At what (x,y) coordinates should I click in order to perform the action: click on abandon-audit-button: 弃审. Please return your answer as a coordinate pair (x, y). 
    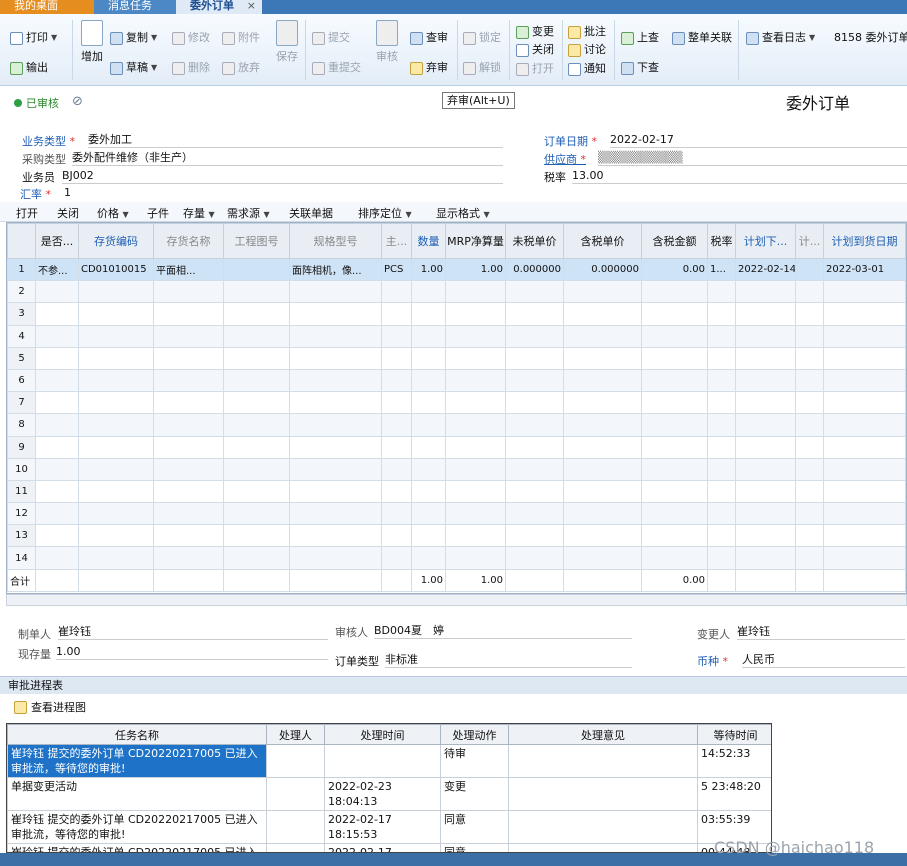
    Looking at the image, I should click on (429, 68).